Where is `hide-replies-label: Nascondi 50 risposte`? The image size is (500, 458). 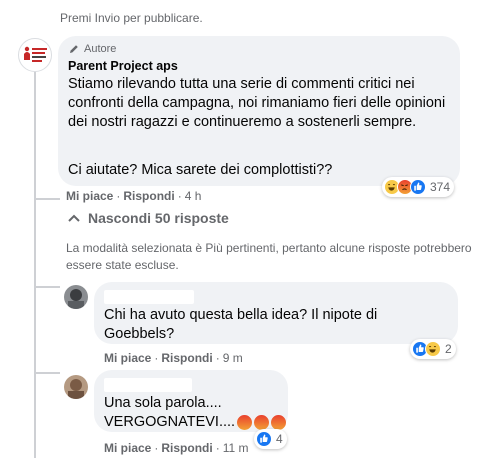
hide-replies-label: Nascondi 50 risposte is located at coordinates (158, 218).